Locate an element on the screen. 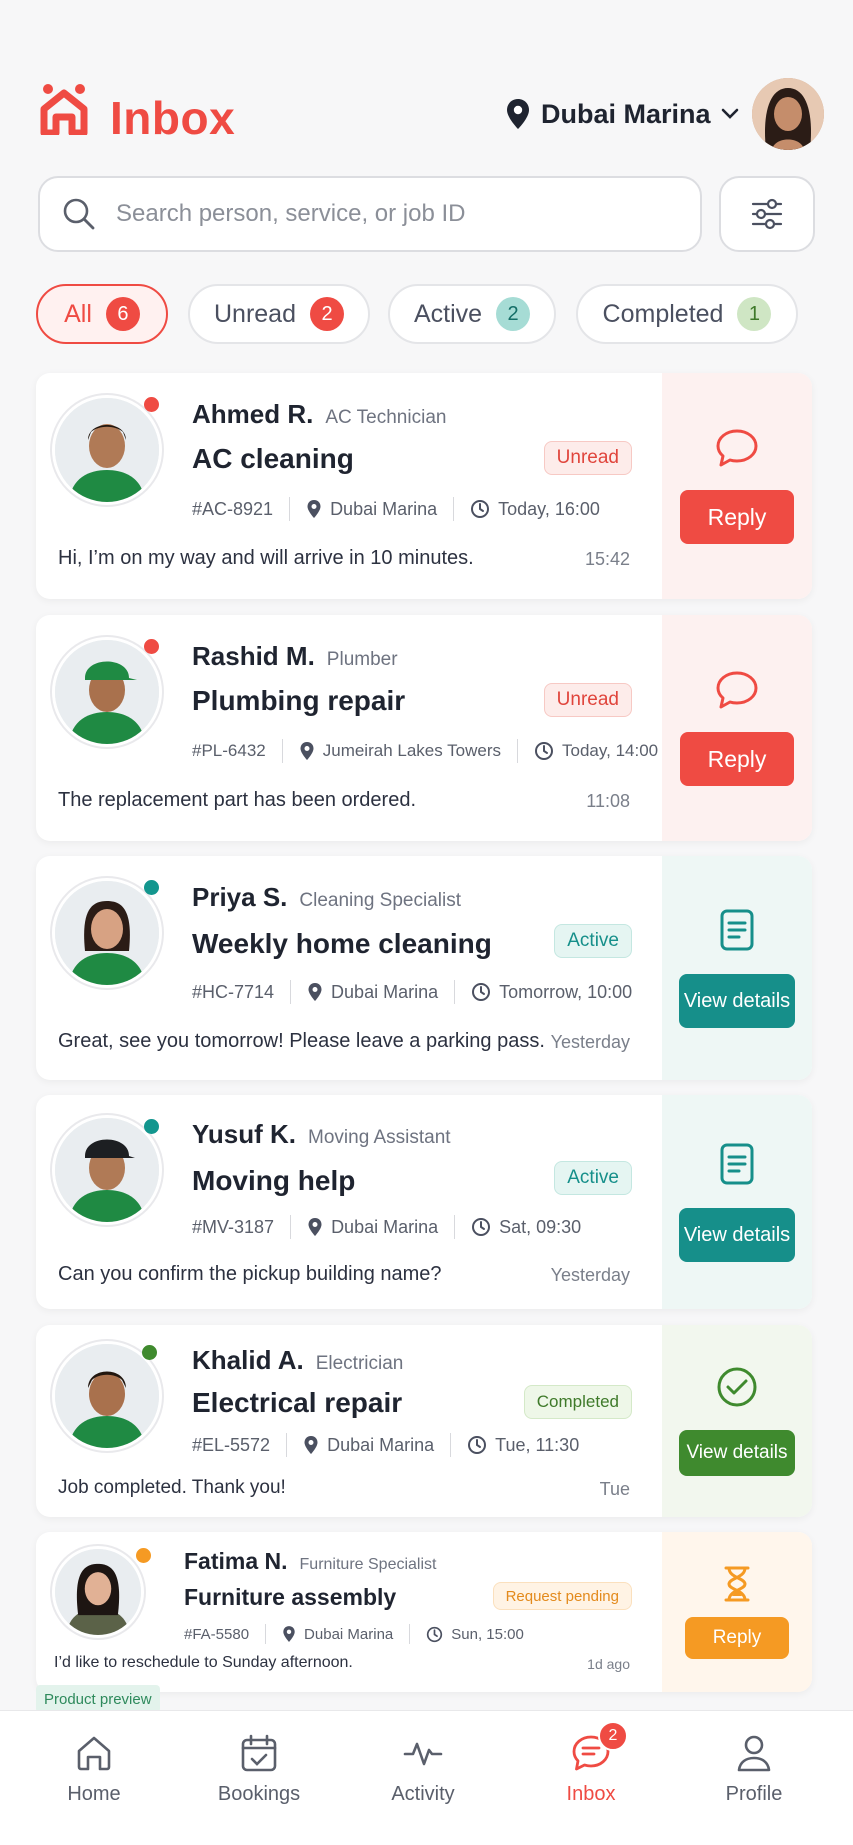 This screenshot has width=853, height=1845. chip-label: Unread is located at coordinates (255, 313).